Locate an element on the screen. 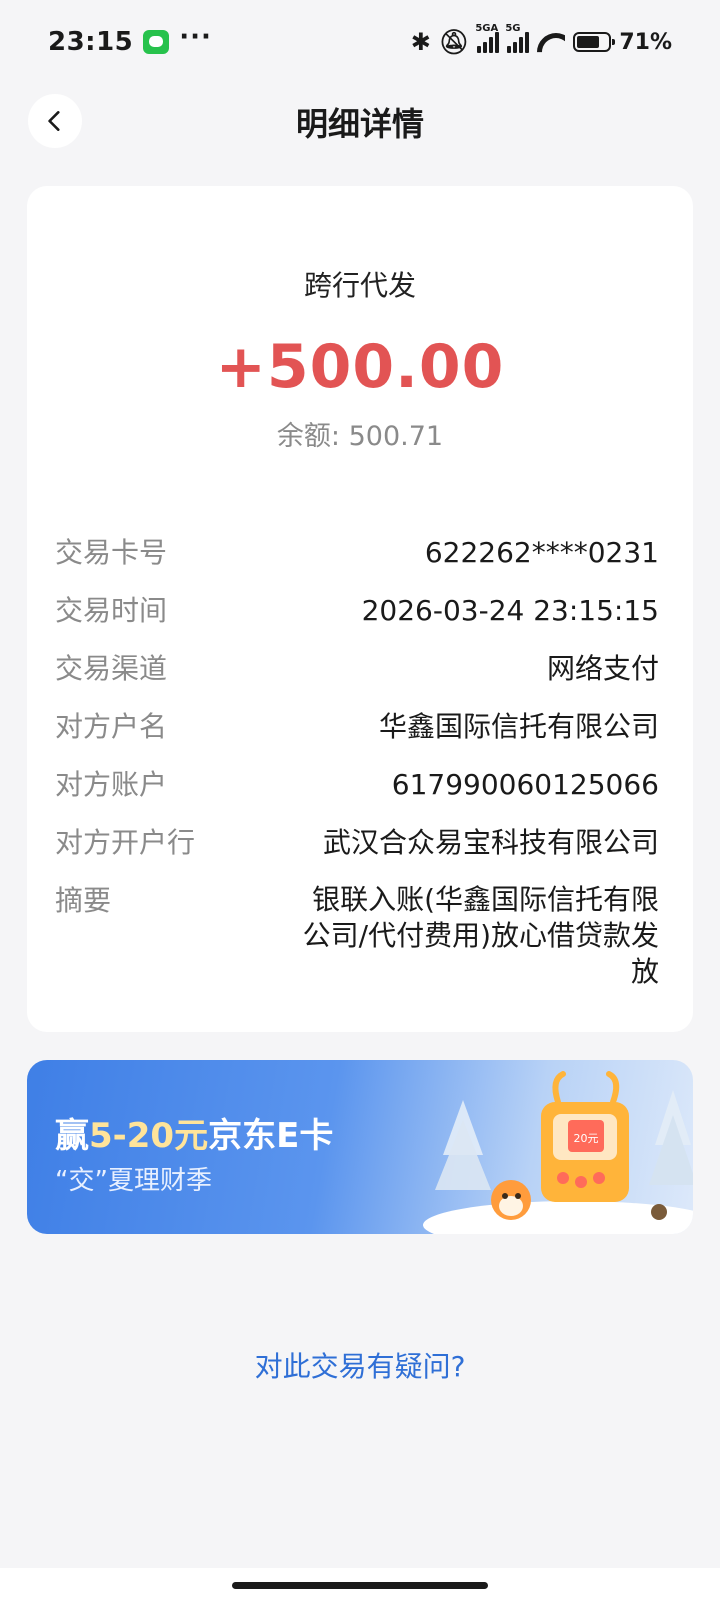 Image resolution: width=720 pixels, height=1600 pixels. detail-value: 武汉合众易宝科技有限公司 is located at coordinates (490, 842).